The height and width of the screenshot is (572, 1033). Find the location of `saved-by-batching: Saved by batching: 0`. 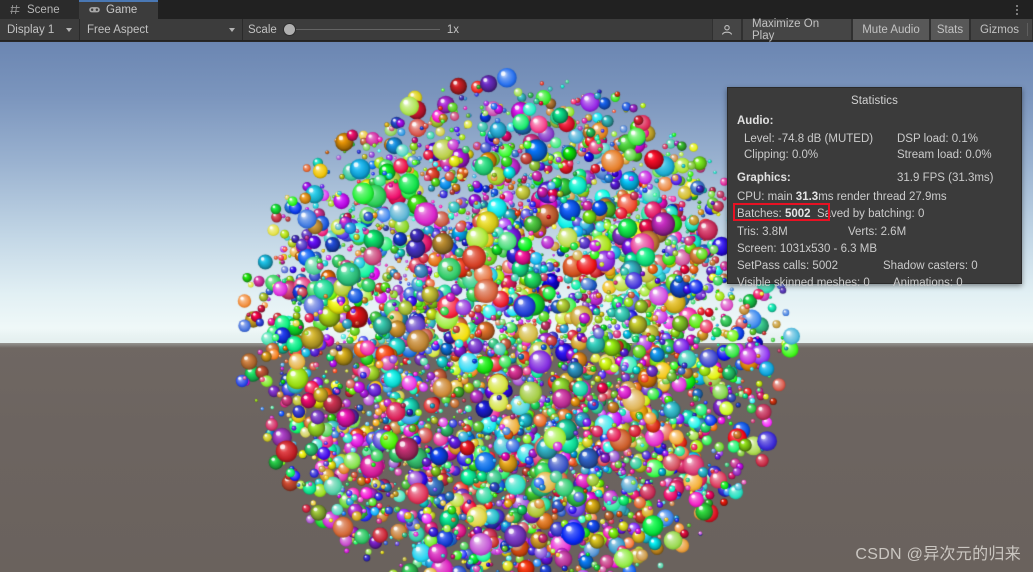

saved-by-batching: Saved by batching: 0 is located at coordinates (870, 214).